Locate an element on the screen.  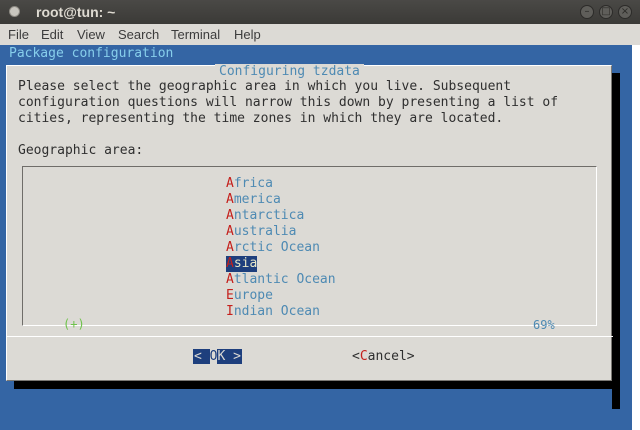
package-config-header: Package configuration is located at coordinates (91, 53).